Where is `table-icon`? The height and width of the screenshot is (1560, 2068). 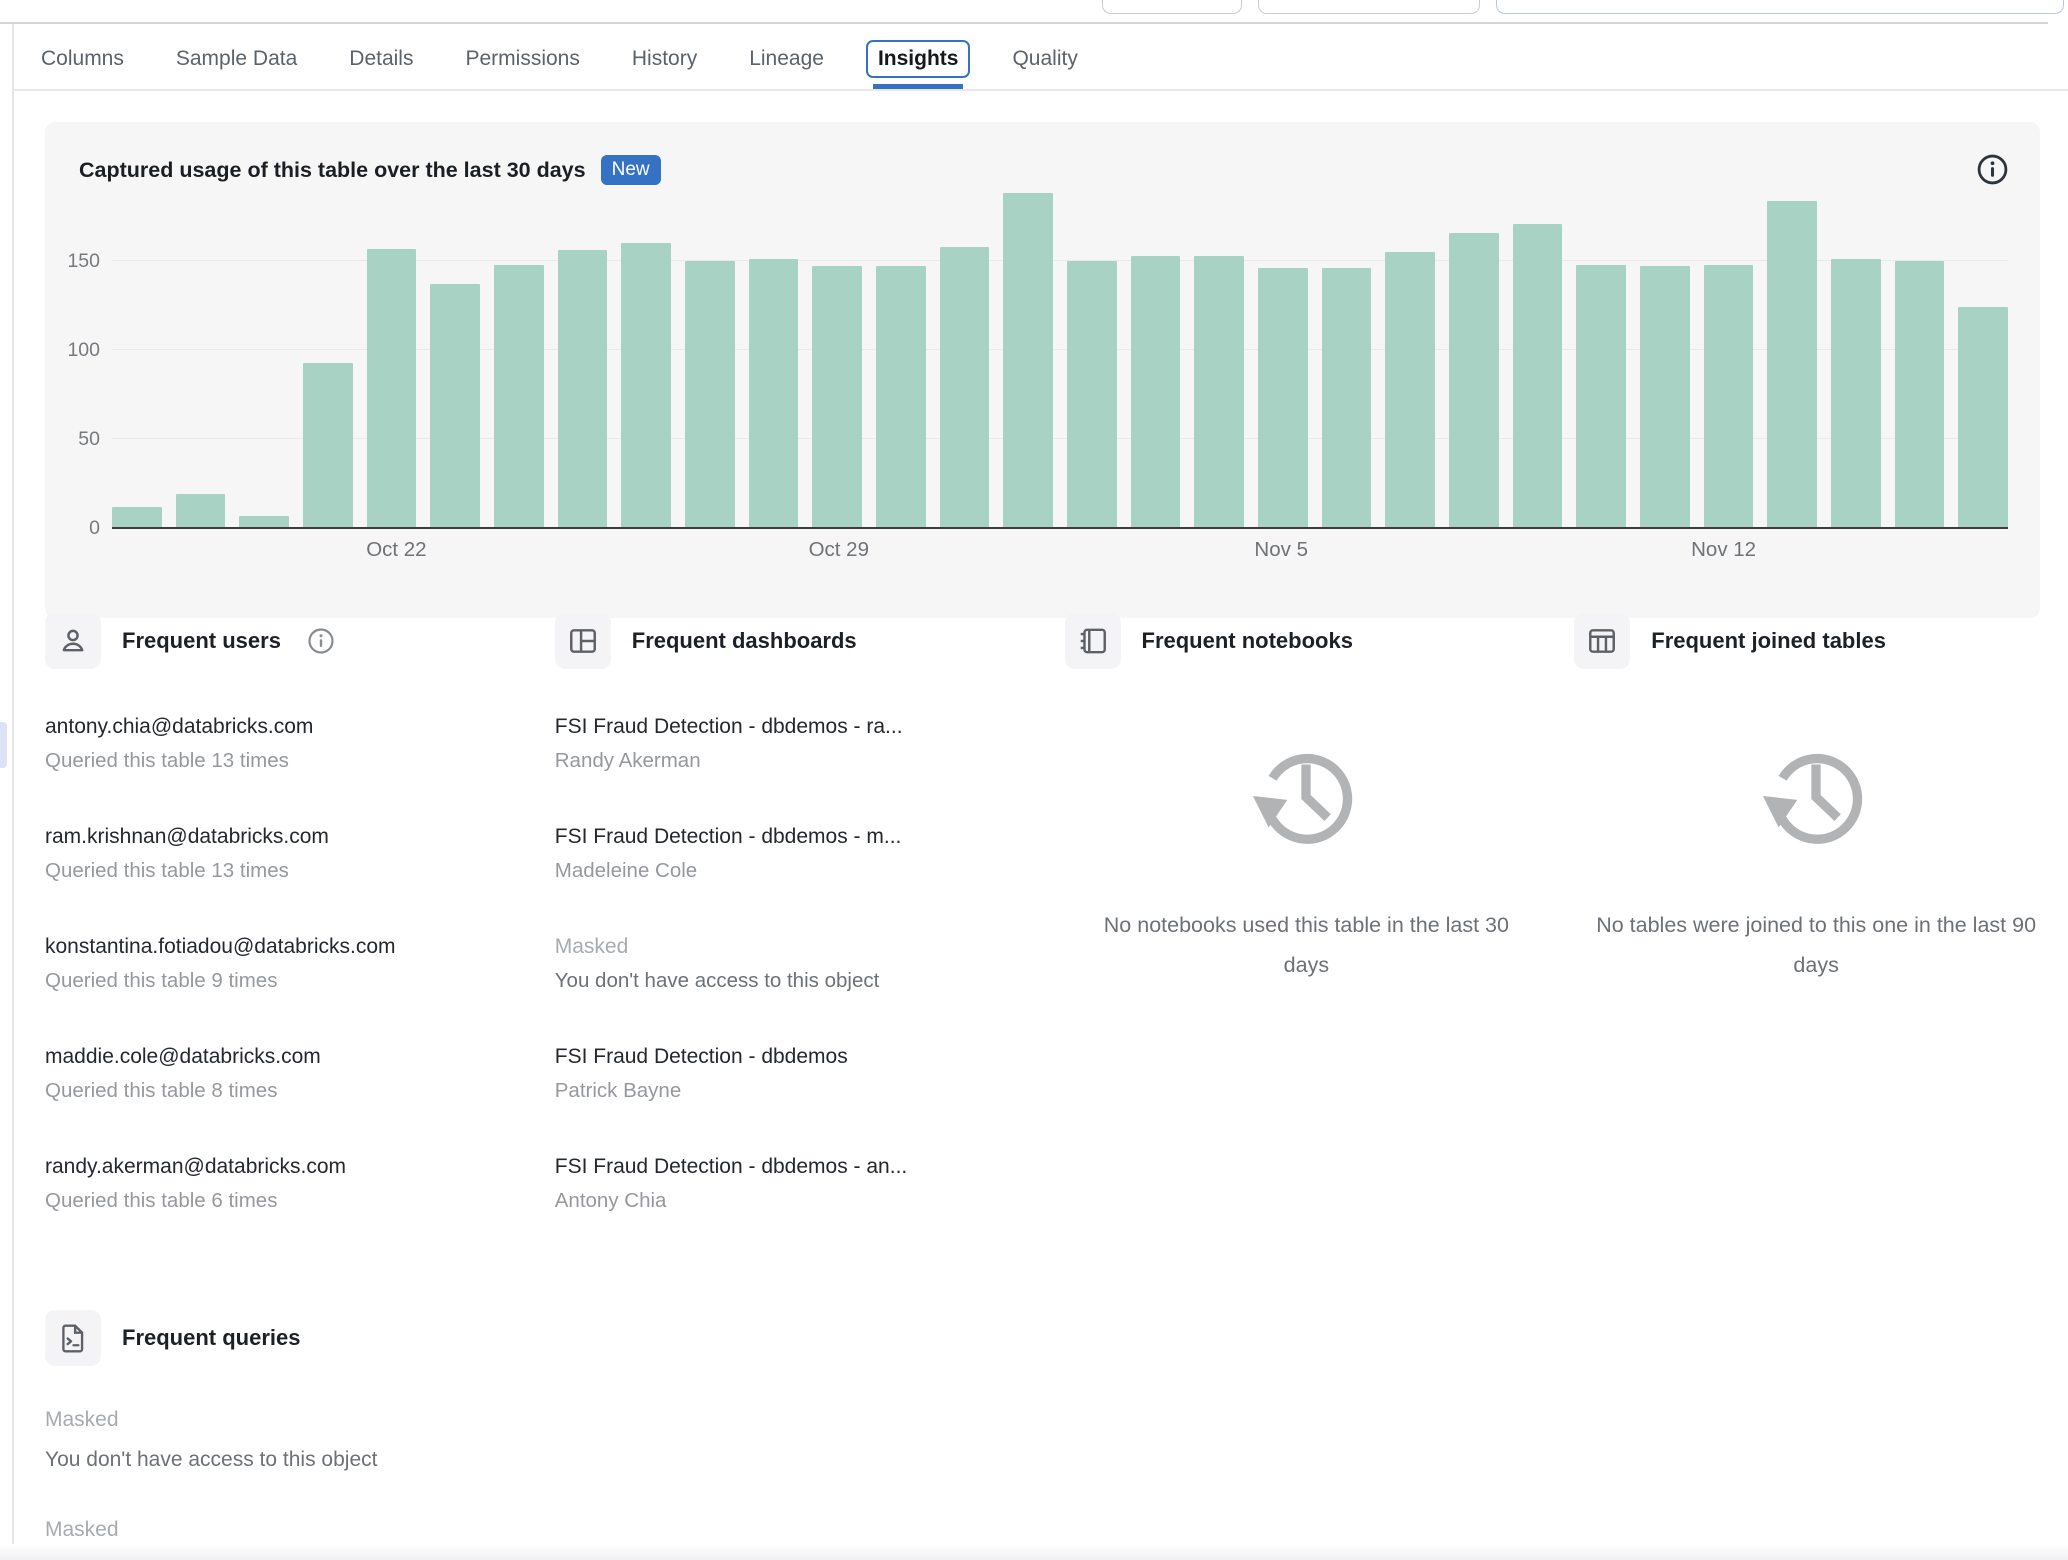
table-icon is located at coordinates (1602, 641).